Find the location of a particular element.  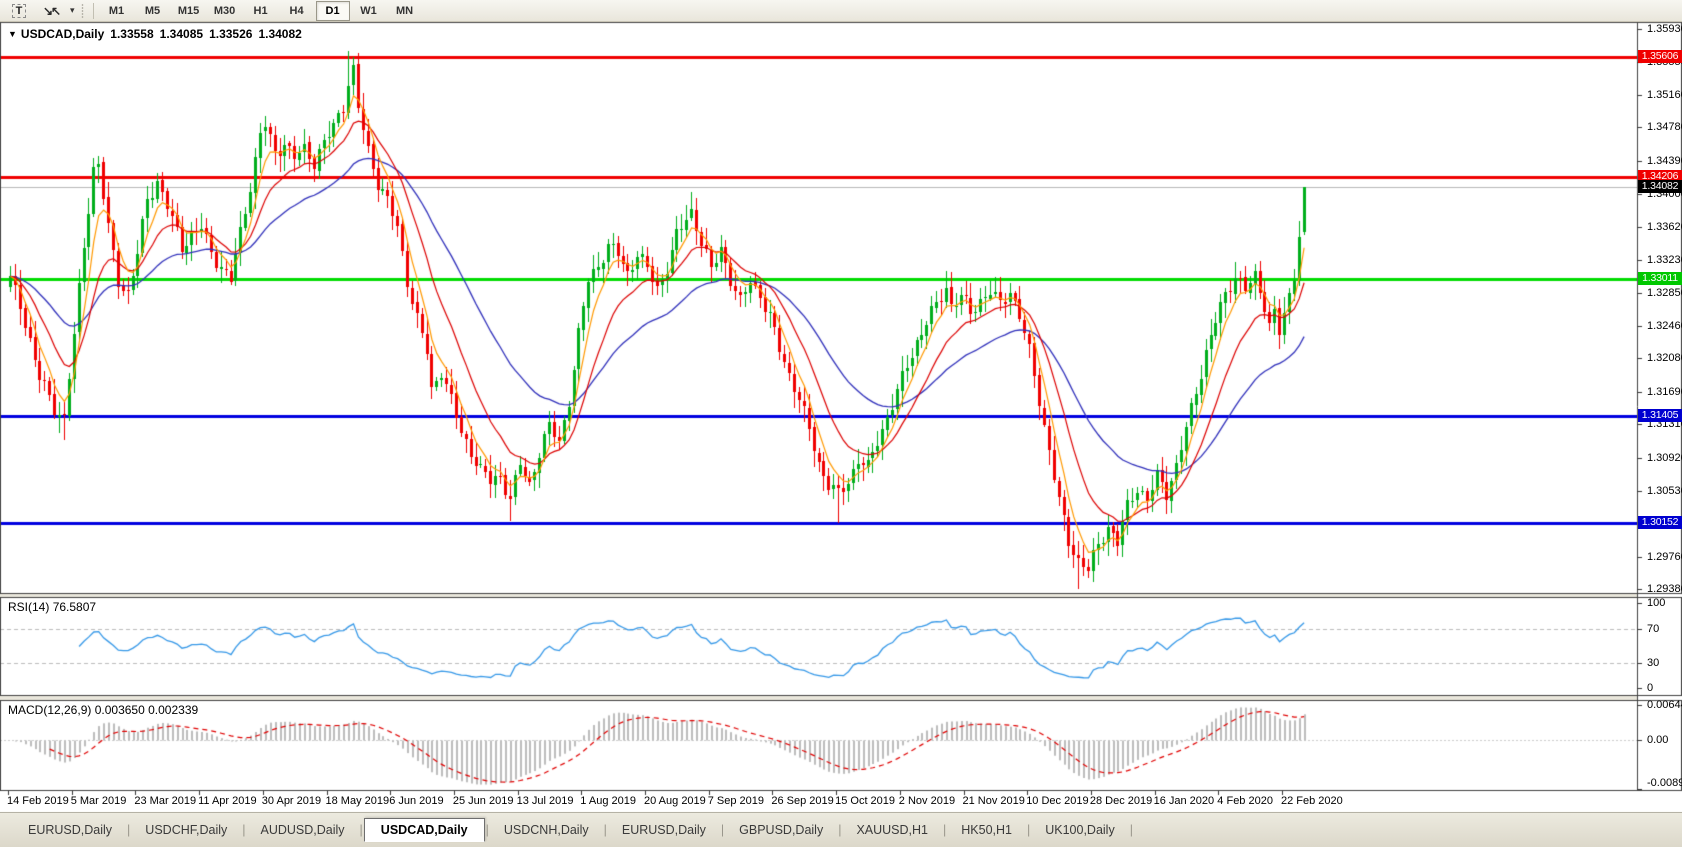

quote-close: 1.34082 is located at coordinates (280, 34).